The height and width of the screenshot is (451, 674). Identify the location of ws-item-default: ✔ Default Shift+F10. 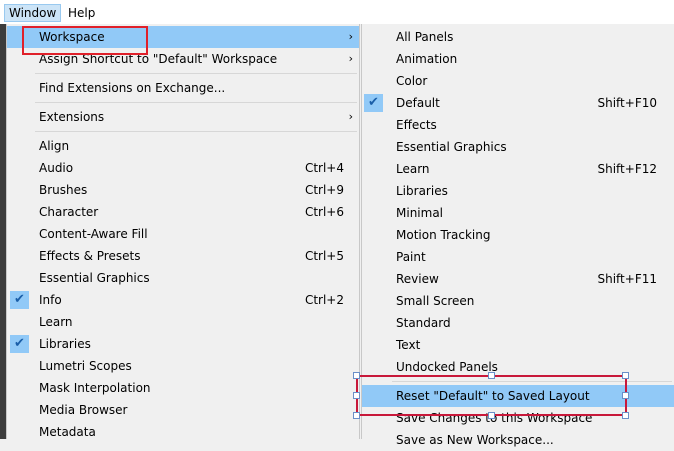
(518, 103).